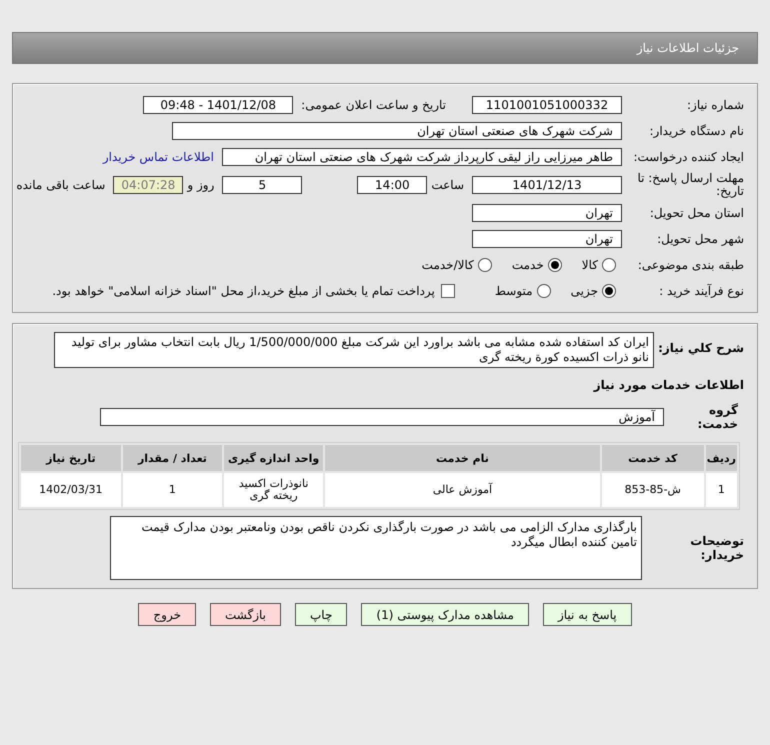  What do you see at coordinates (148, 185) in the screenshot?
I see `remaining-time-field: 04:07:28` at bounding box center [148, 185].